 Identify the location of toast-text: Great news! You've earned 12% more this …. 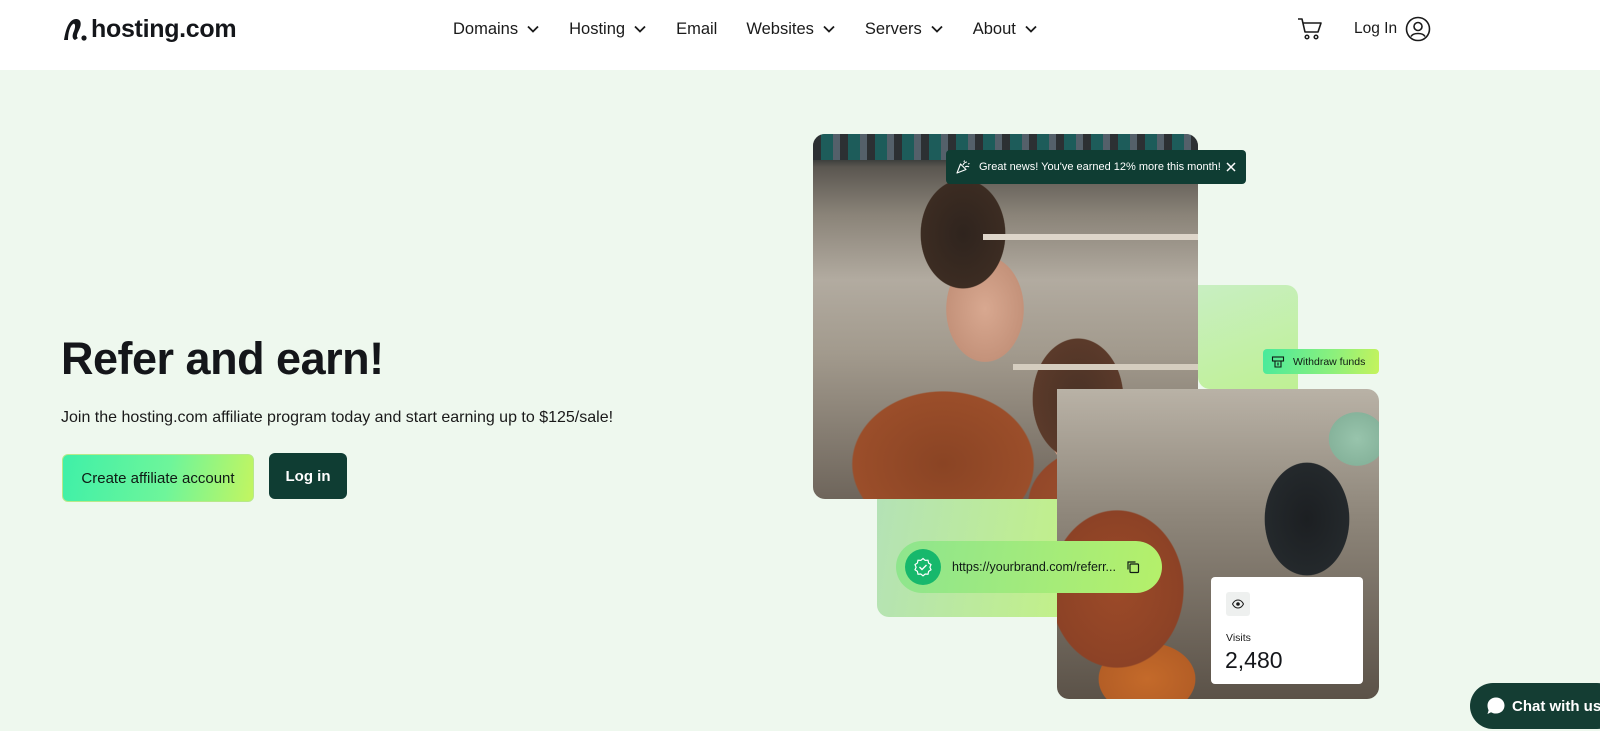
(1100, 167).